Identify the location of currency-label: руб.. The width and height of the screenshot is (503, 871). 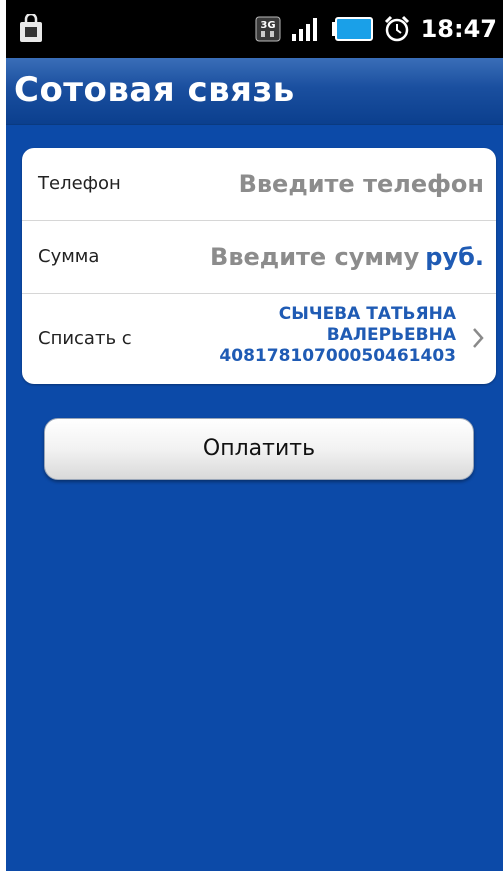
(454, 257).